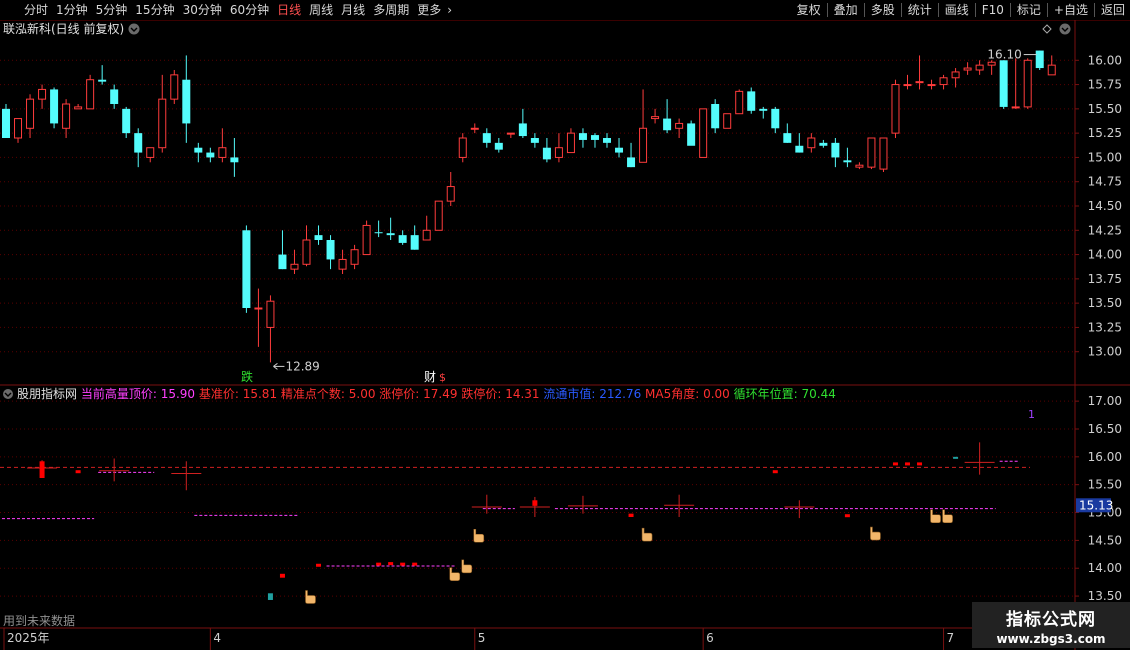 The image size is (1130, 650). Describe the element at coordinates (260, 394) in the screenshot. I see `legend-value: 15.81` at that location.